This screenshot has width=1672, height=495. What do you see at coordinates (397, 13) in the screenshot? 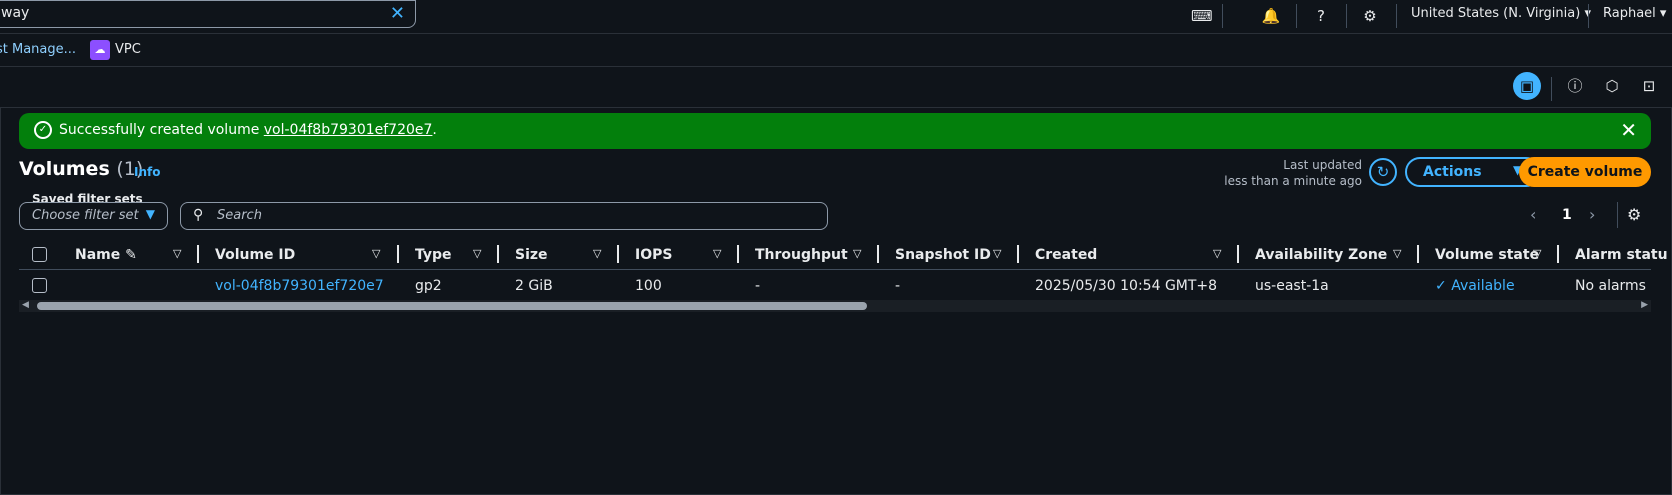
I see `clear-search-icon: ✕` at bounding box center [397, 13].